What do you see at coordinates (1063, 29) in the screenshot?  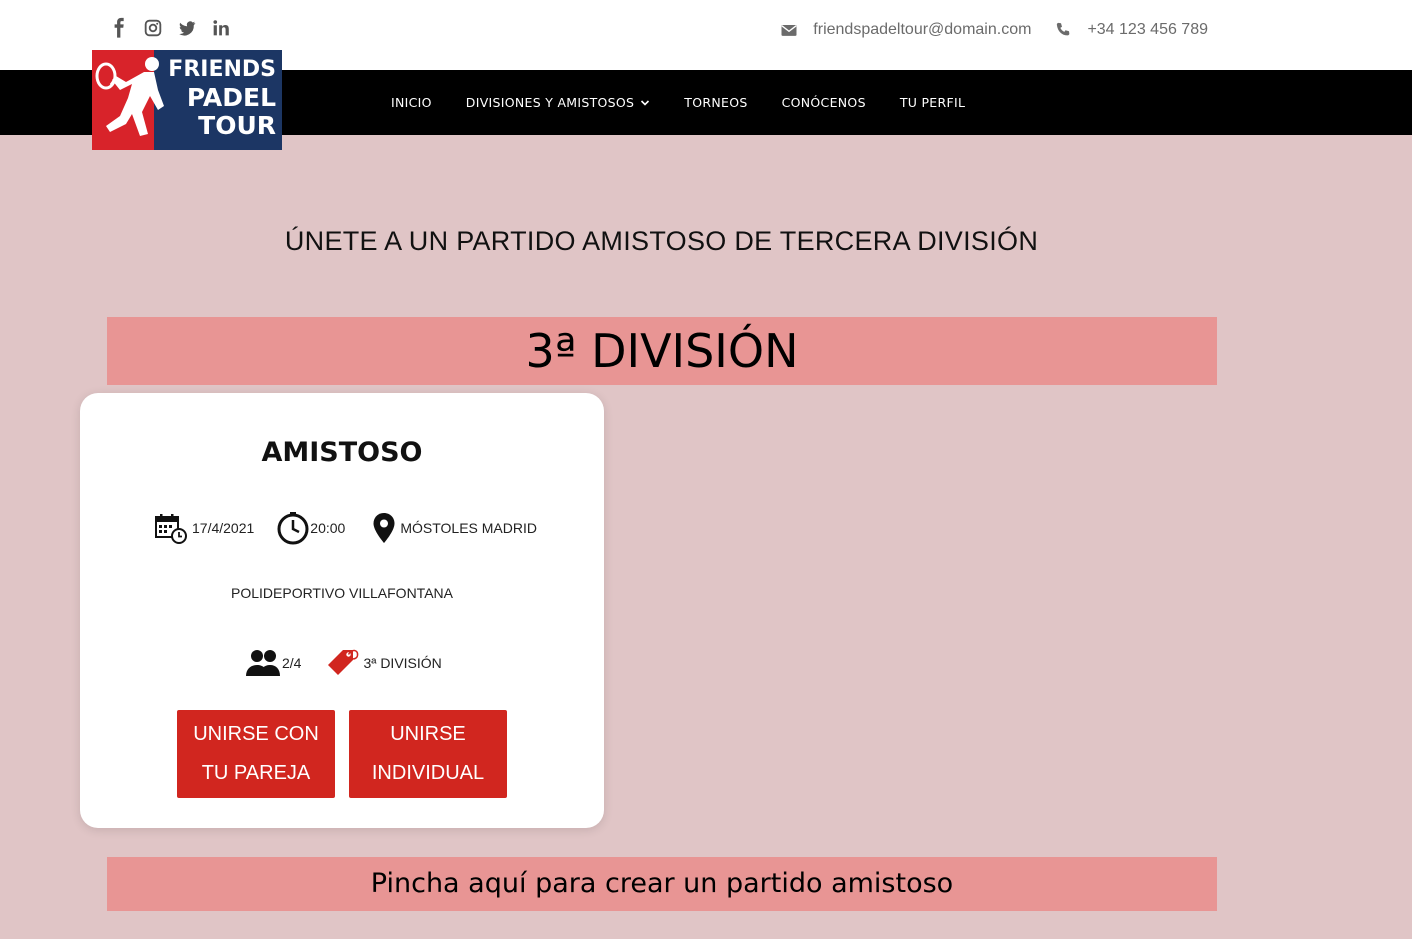 I see `phone-icon` at bounding box center [1063, 29].